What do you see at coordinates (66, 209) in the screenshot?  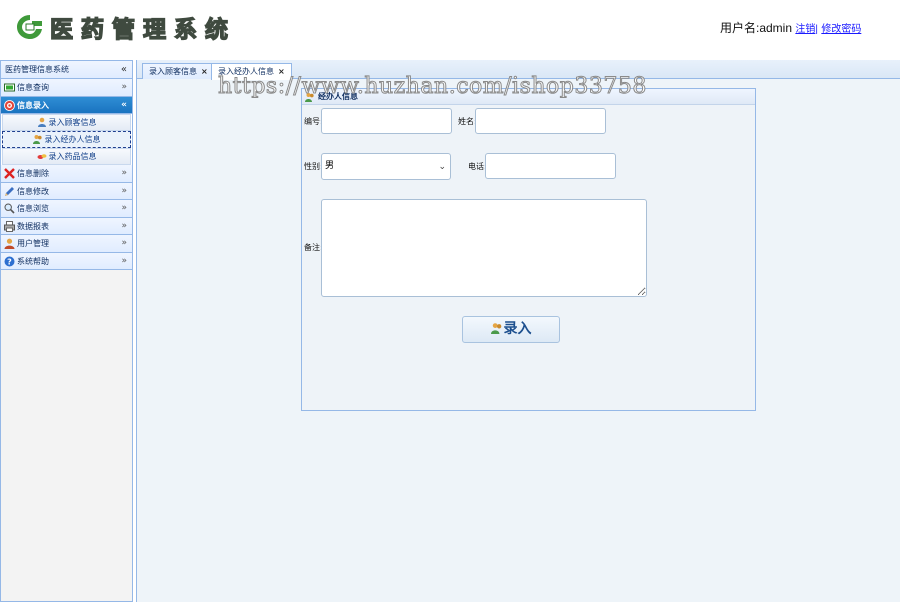 I see `accordion-info-browse: 信息浏览 »` at bounding box center [66, 209].